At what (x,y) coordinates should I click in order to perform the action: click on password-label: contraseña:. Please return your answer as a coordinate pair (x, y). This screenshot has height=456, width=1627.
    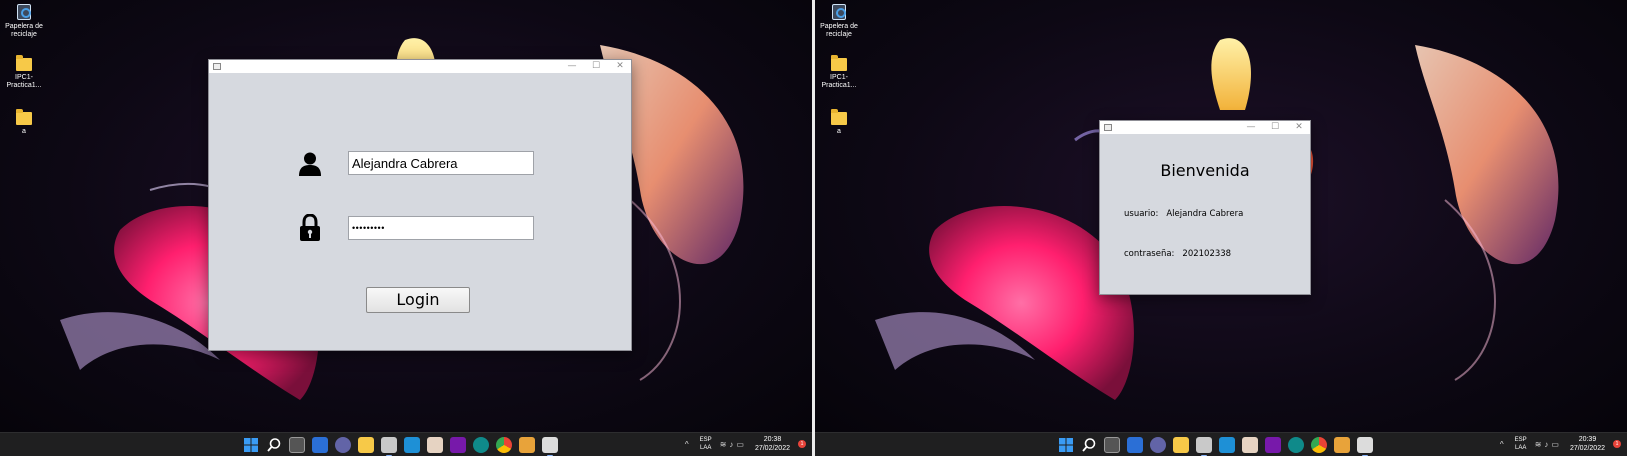
    Looking at the image, I should click on (1149, 254).